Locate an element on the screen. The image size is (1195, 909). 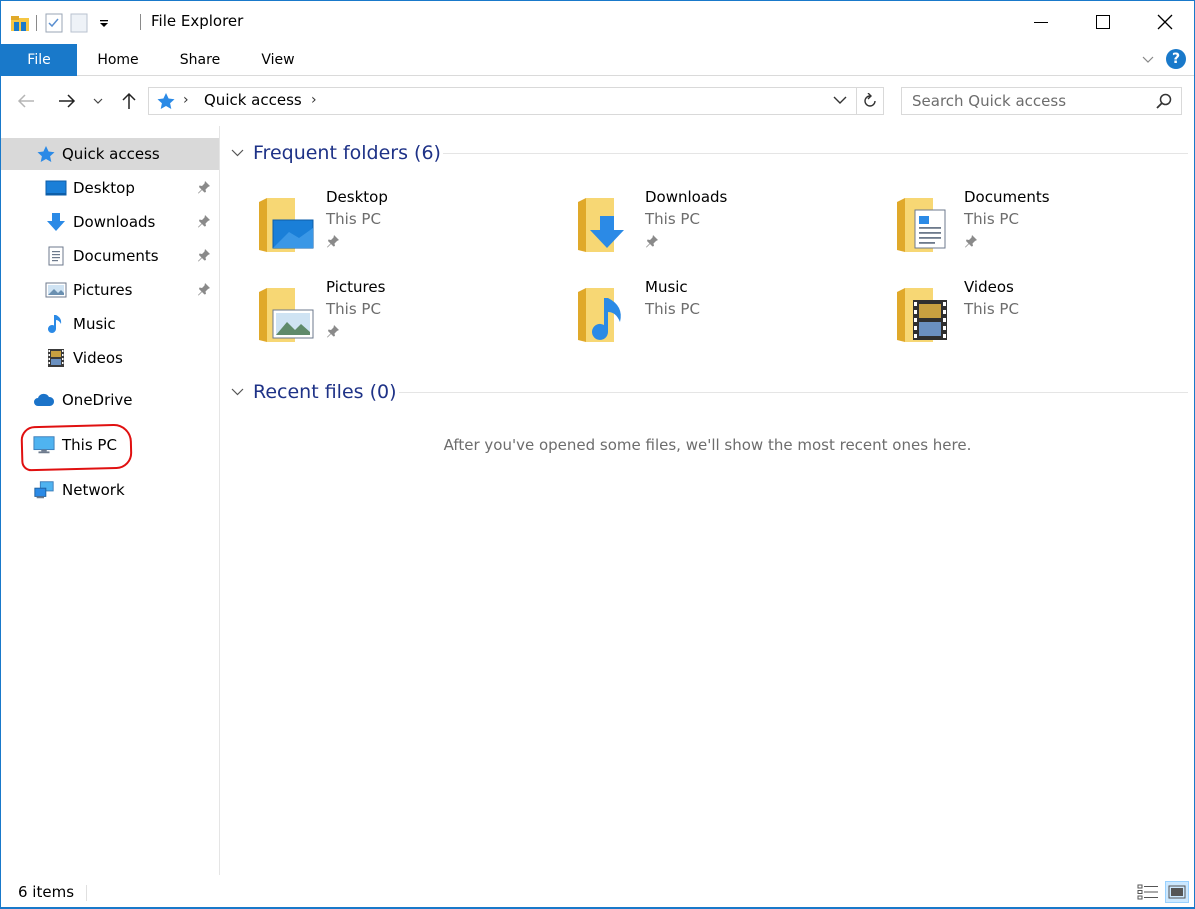
videos-icon is located at coordinates (56, 358).